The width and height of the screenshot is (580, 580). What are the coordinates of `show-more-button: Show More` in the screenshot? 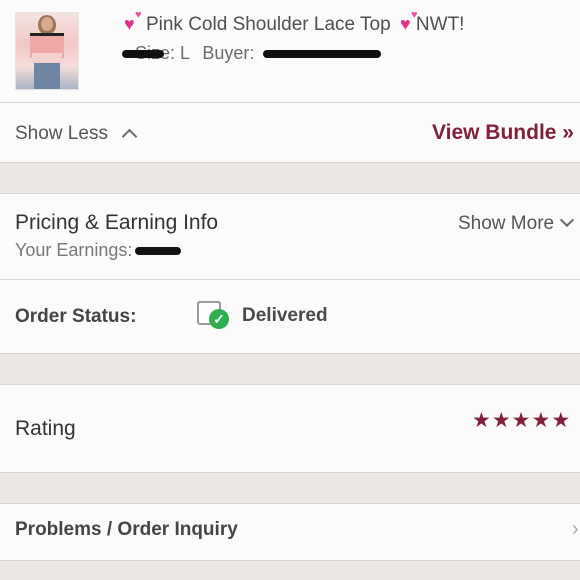 It's located at (516, 223).